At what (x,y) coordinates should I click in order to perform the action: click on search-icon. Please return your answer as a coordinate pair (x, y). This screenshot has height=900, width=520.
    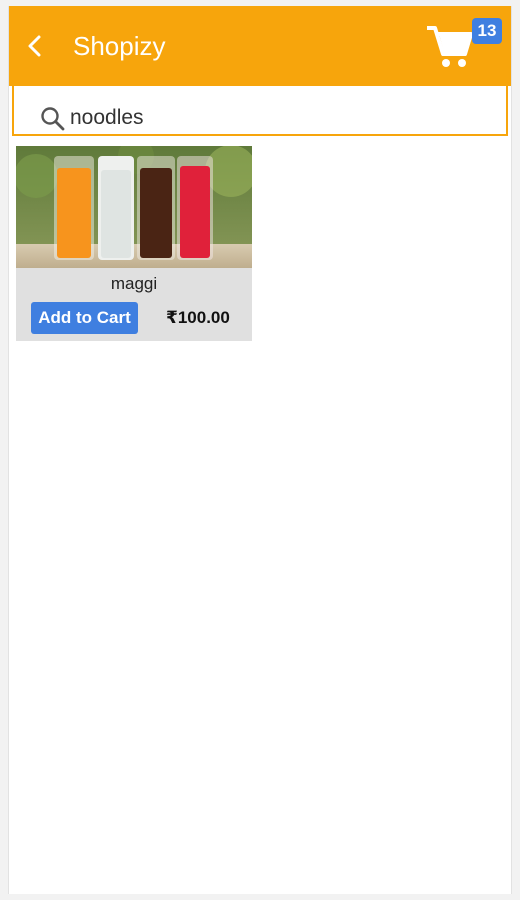
    Looking at the image, I should click on (53, 119).